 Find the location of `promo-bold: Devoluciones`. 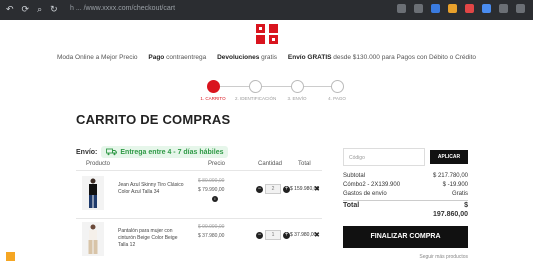

promo-bold: Devoluciones is located at coordinates (238, 57).